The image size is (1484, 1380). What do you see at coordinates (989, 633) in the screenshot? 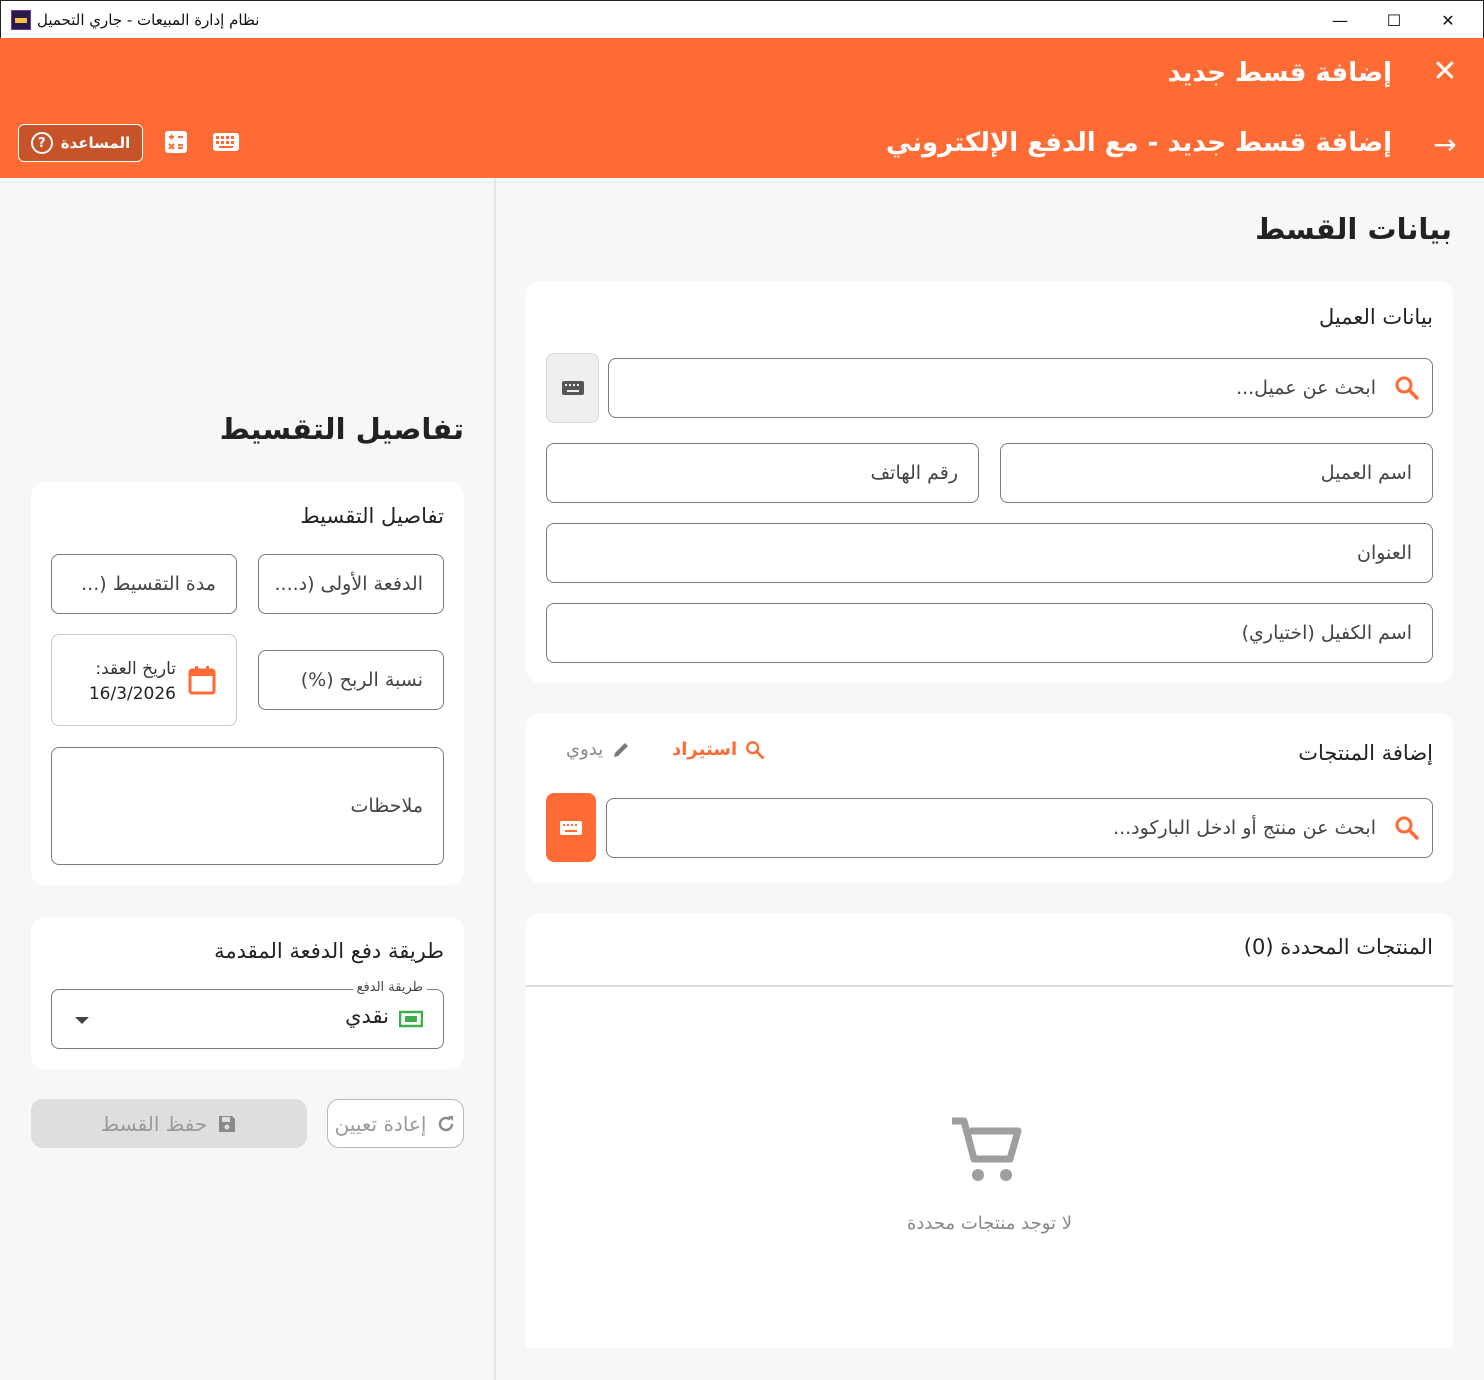
I see `guarantor-field: اسم الكفيل (اختياري)` at bounding box center [989, 633].